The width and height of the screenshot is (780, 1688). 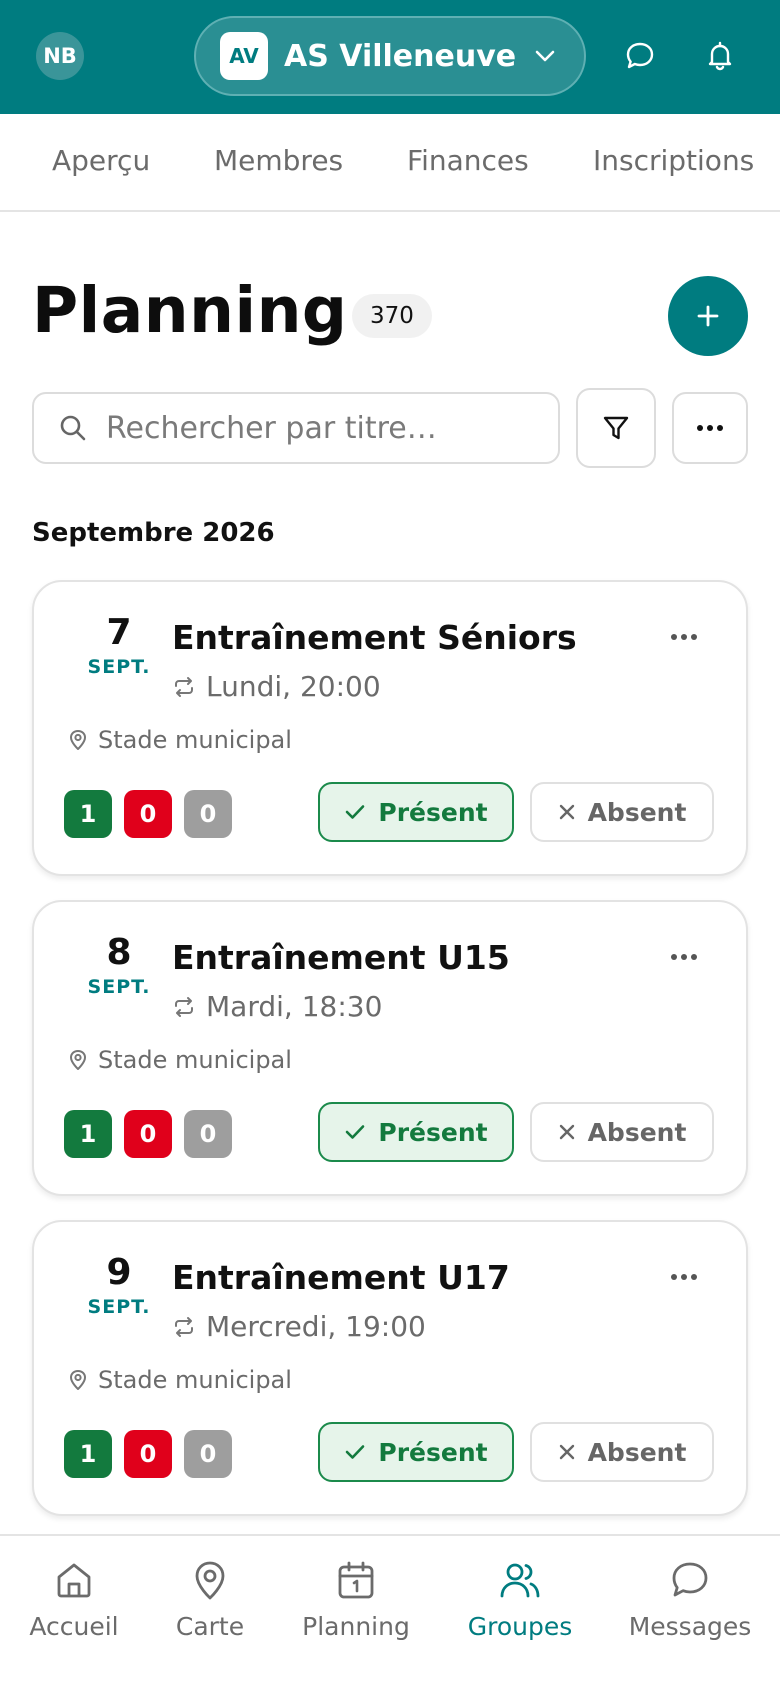 What do you see at coordinates (101, 160) in the screenshot?
I see `tab-apercu: Aperçu` at bounding box center [101, 160].